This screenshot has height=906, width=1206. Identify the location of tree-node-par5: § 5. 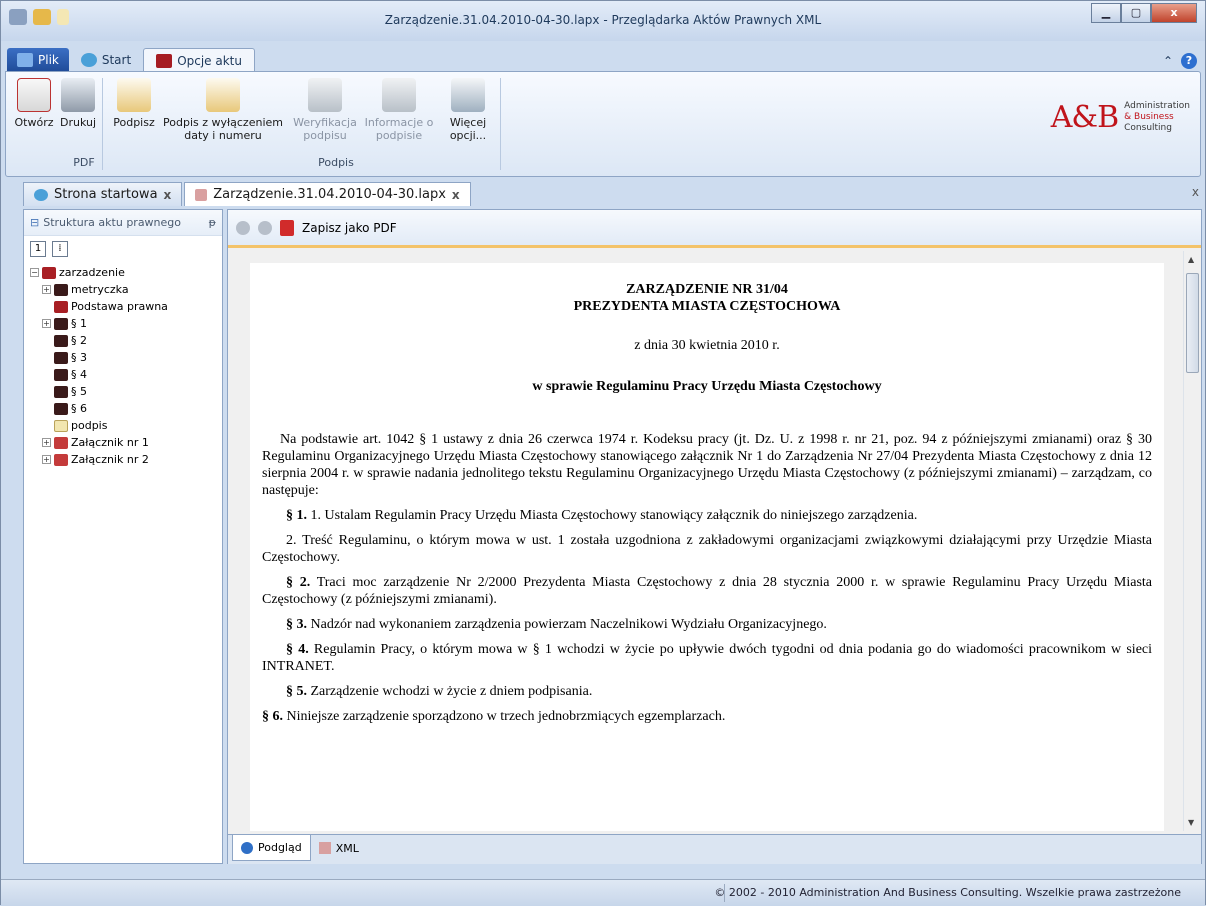
(126, 391).